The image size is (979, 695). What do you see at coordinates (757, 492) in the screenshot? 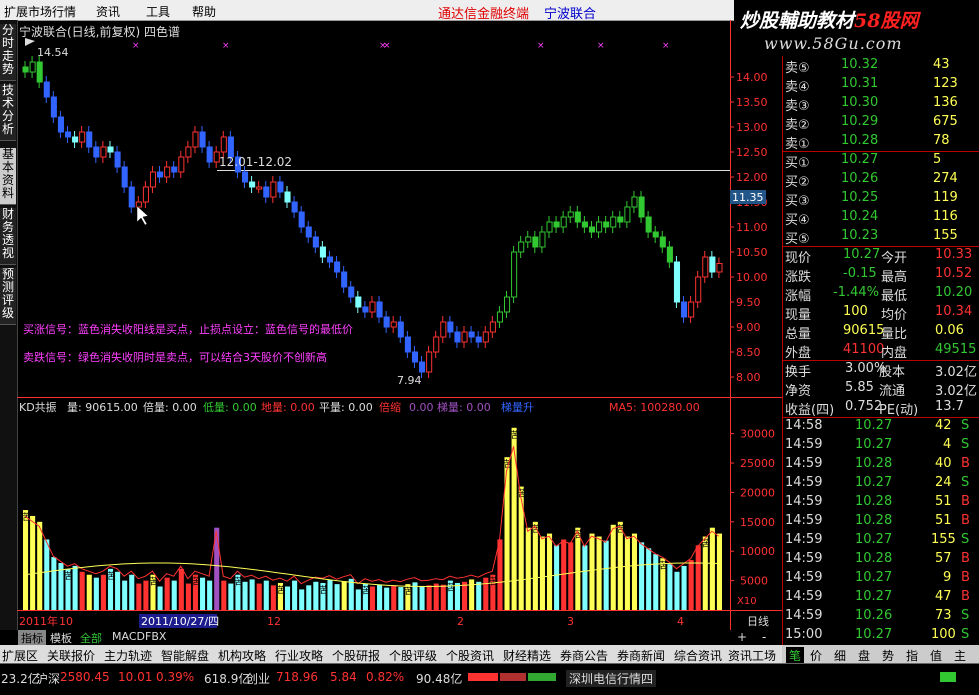
I see `volume-tick-label: 20000` at bounding box center [757, 492].